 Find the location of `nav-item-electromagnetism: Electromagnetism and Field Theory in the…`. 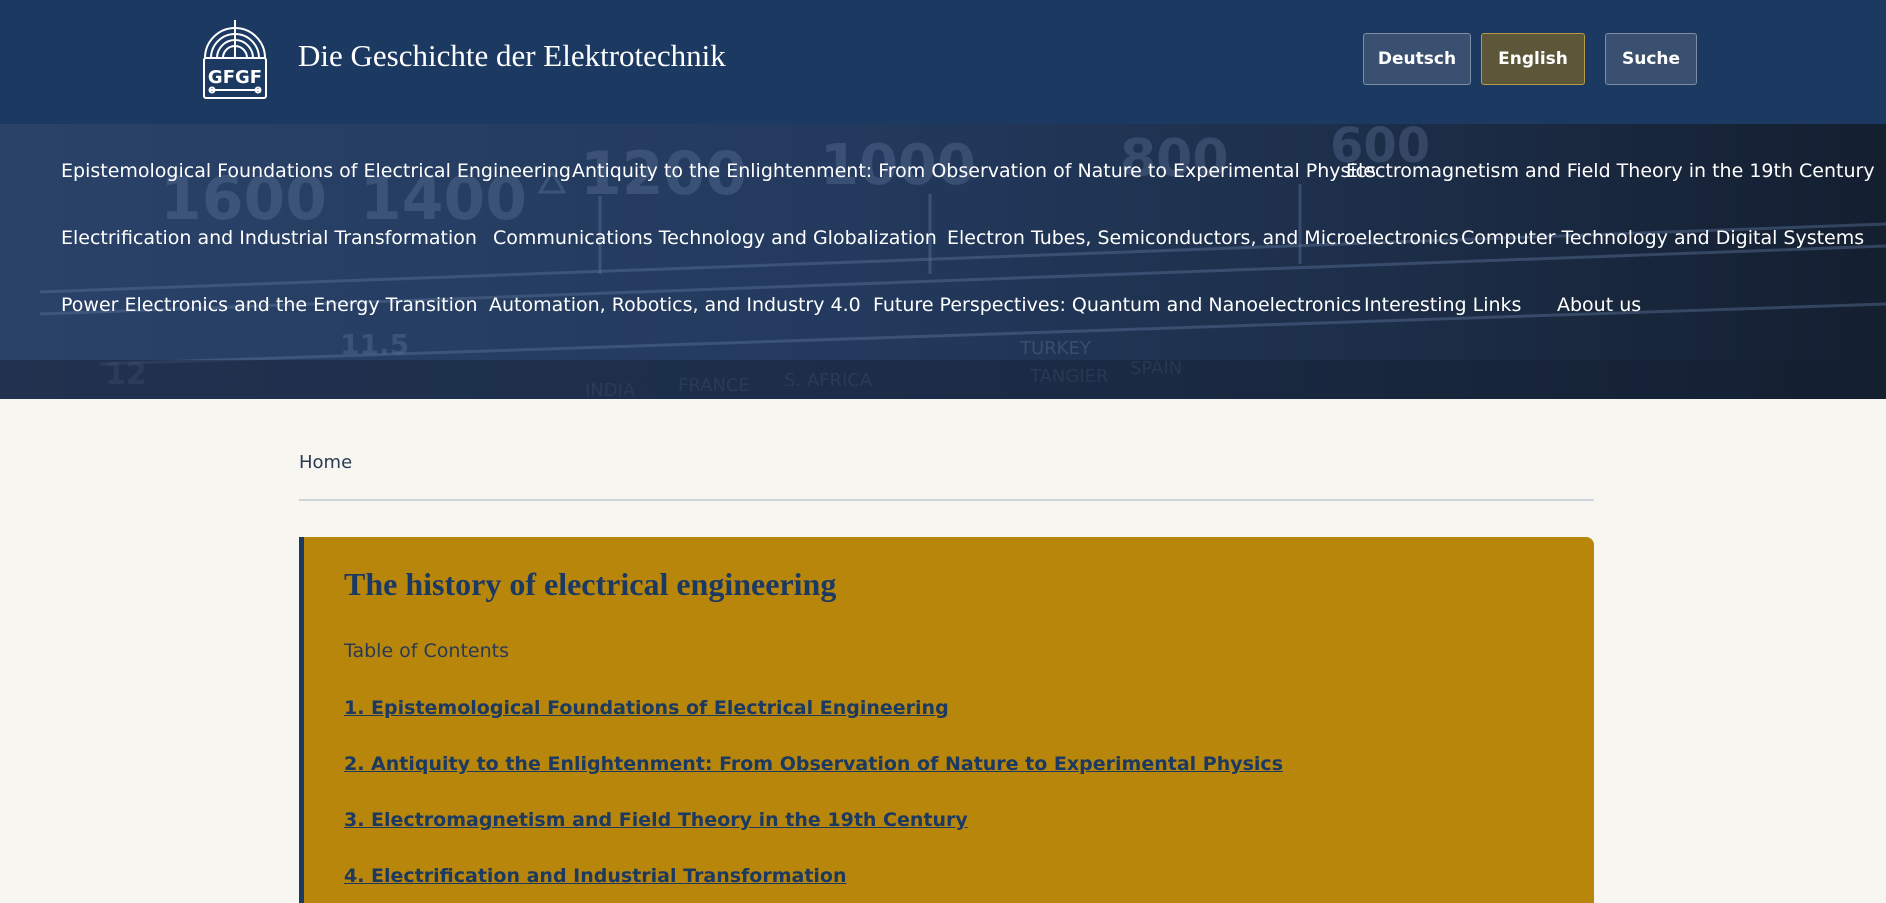

nav-item-electromagnetism: Electromagnetism and Field Theory in the… is located at coordinates (1610, 171).